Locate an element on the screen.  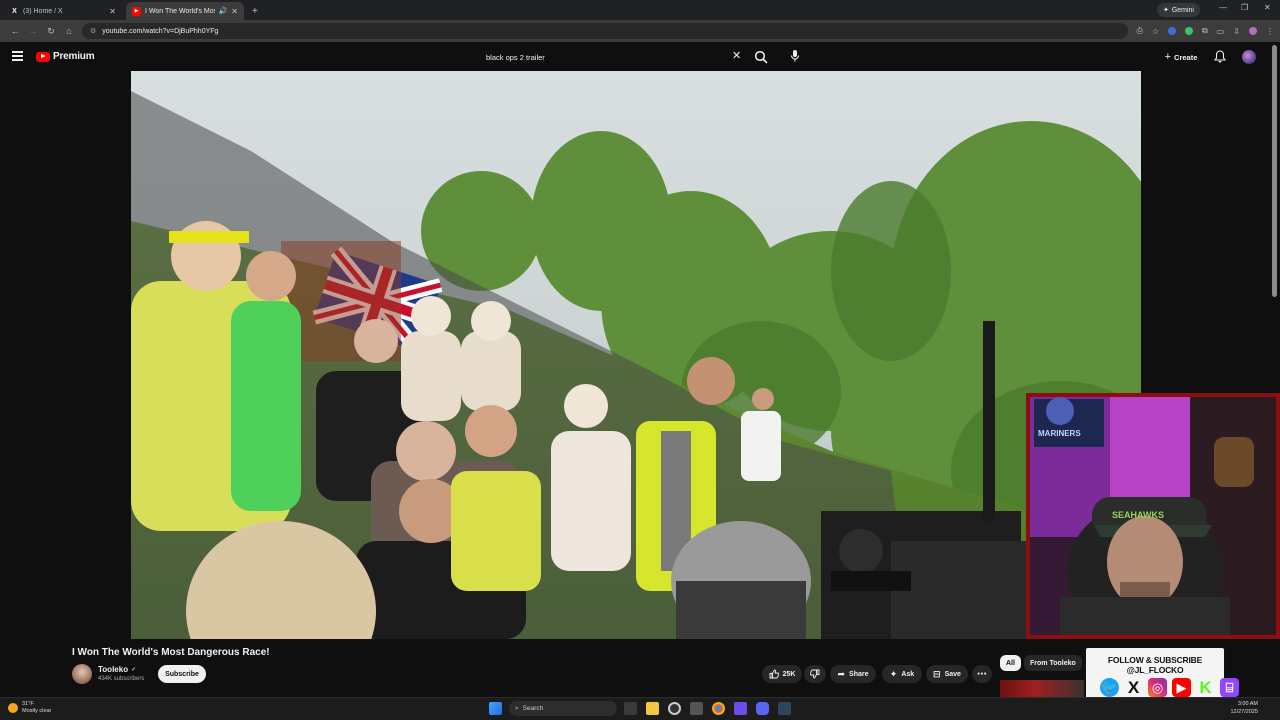
streamer-webcam: SEAHAWKS MARINERS is located at coordinates (1153, 516).